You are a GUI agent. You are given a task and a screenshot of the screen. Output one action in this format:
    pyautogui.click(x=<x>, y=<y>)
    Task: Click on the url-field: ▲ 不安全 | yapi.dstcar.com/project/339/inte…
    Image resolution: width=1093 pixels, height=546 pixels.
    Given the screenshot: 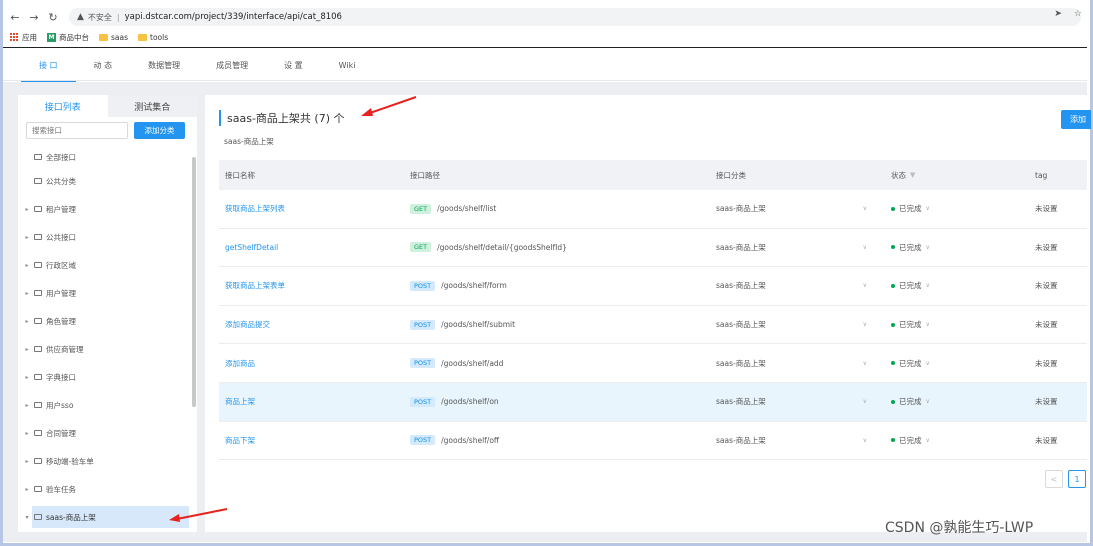 What is the action you would take?
    pyautogui.click(x=575, y=17)
    